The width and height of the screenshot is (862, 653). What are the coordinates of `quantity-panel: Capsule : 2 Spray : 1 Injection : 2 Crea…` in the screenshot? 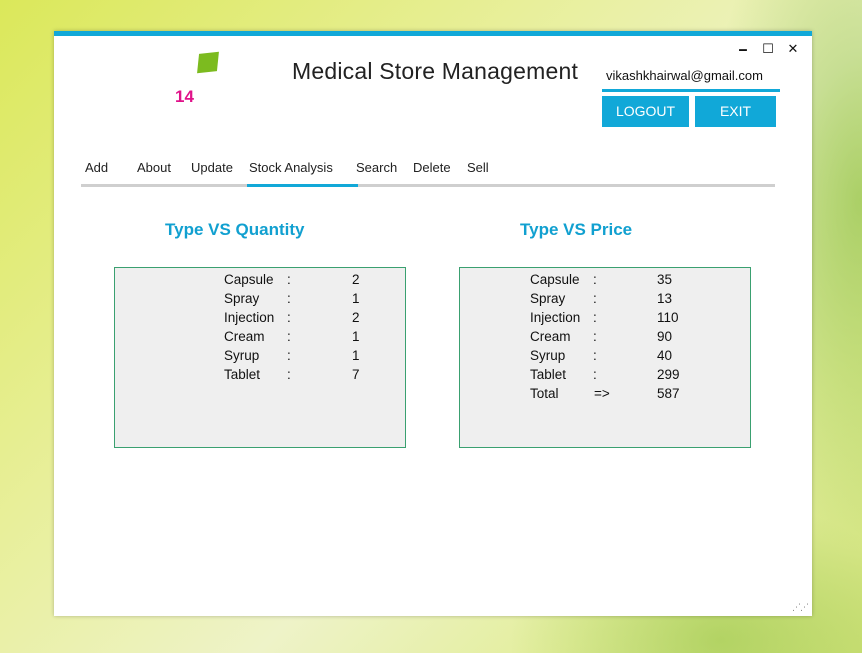 It's located at (260, 357).